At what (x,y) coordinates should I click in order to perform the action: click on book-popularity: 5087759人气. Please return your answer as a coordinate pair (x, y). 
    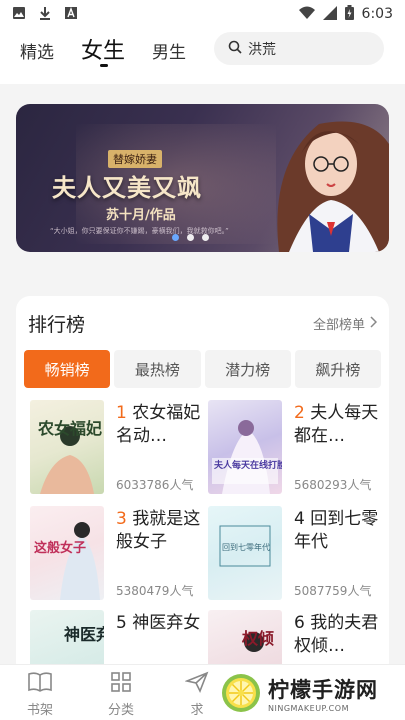
    Looking at the image, I should click on (333, 591).